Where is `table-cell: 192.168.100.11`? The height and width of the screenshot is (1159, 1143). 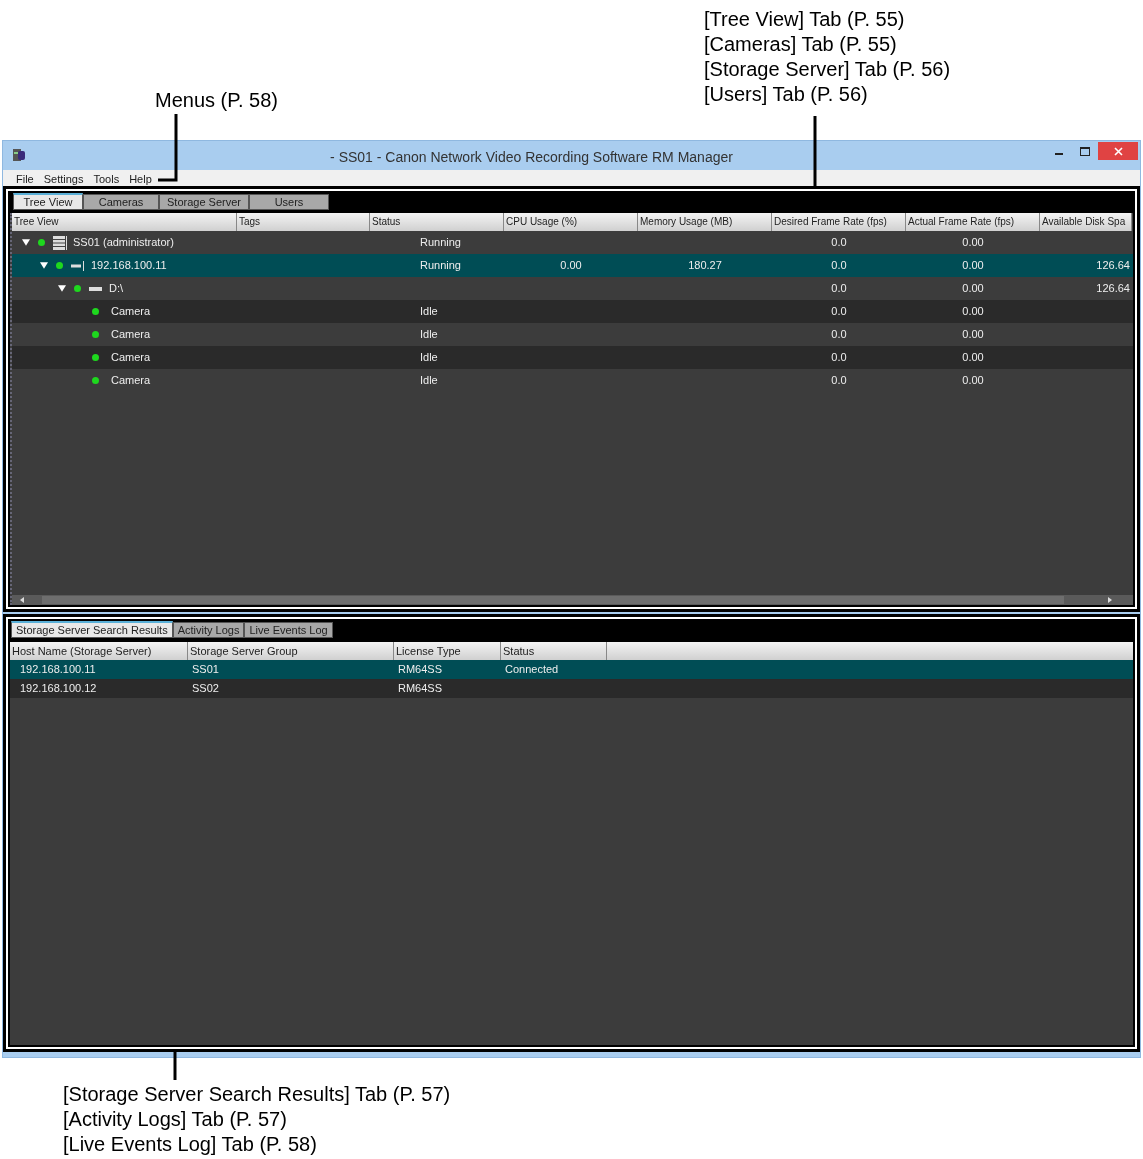 table-cell: 192.168.100.11 is located at coordinates (58, 669).